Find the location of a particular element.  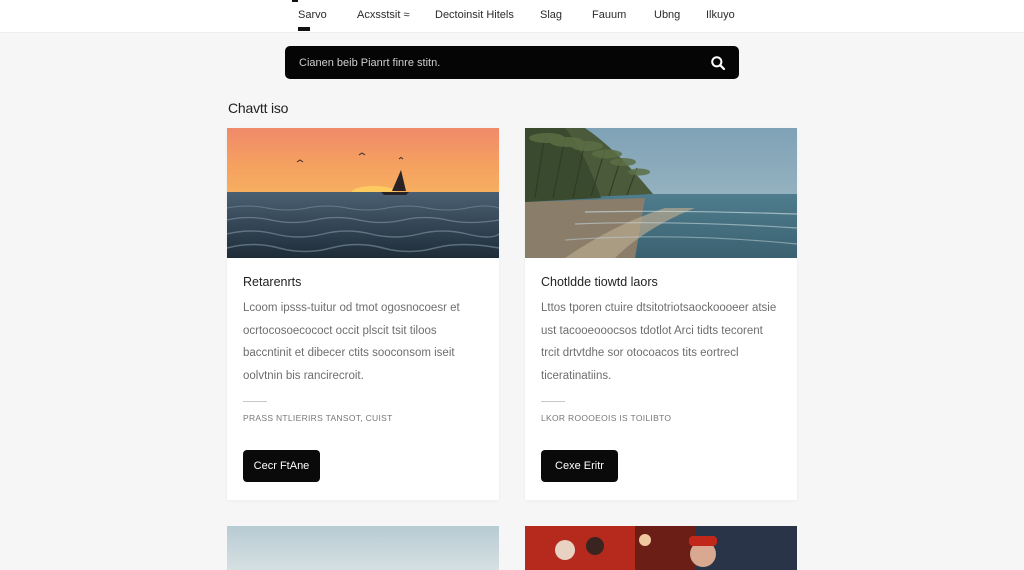

card-image-sunset-sea is located at coordinates (363, 193).